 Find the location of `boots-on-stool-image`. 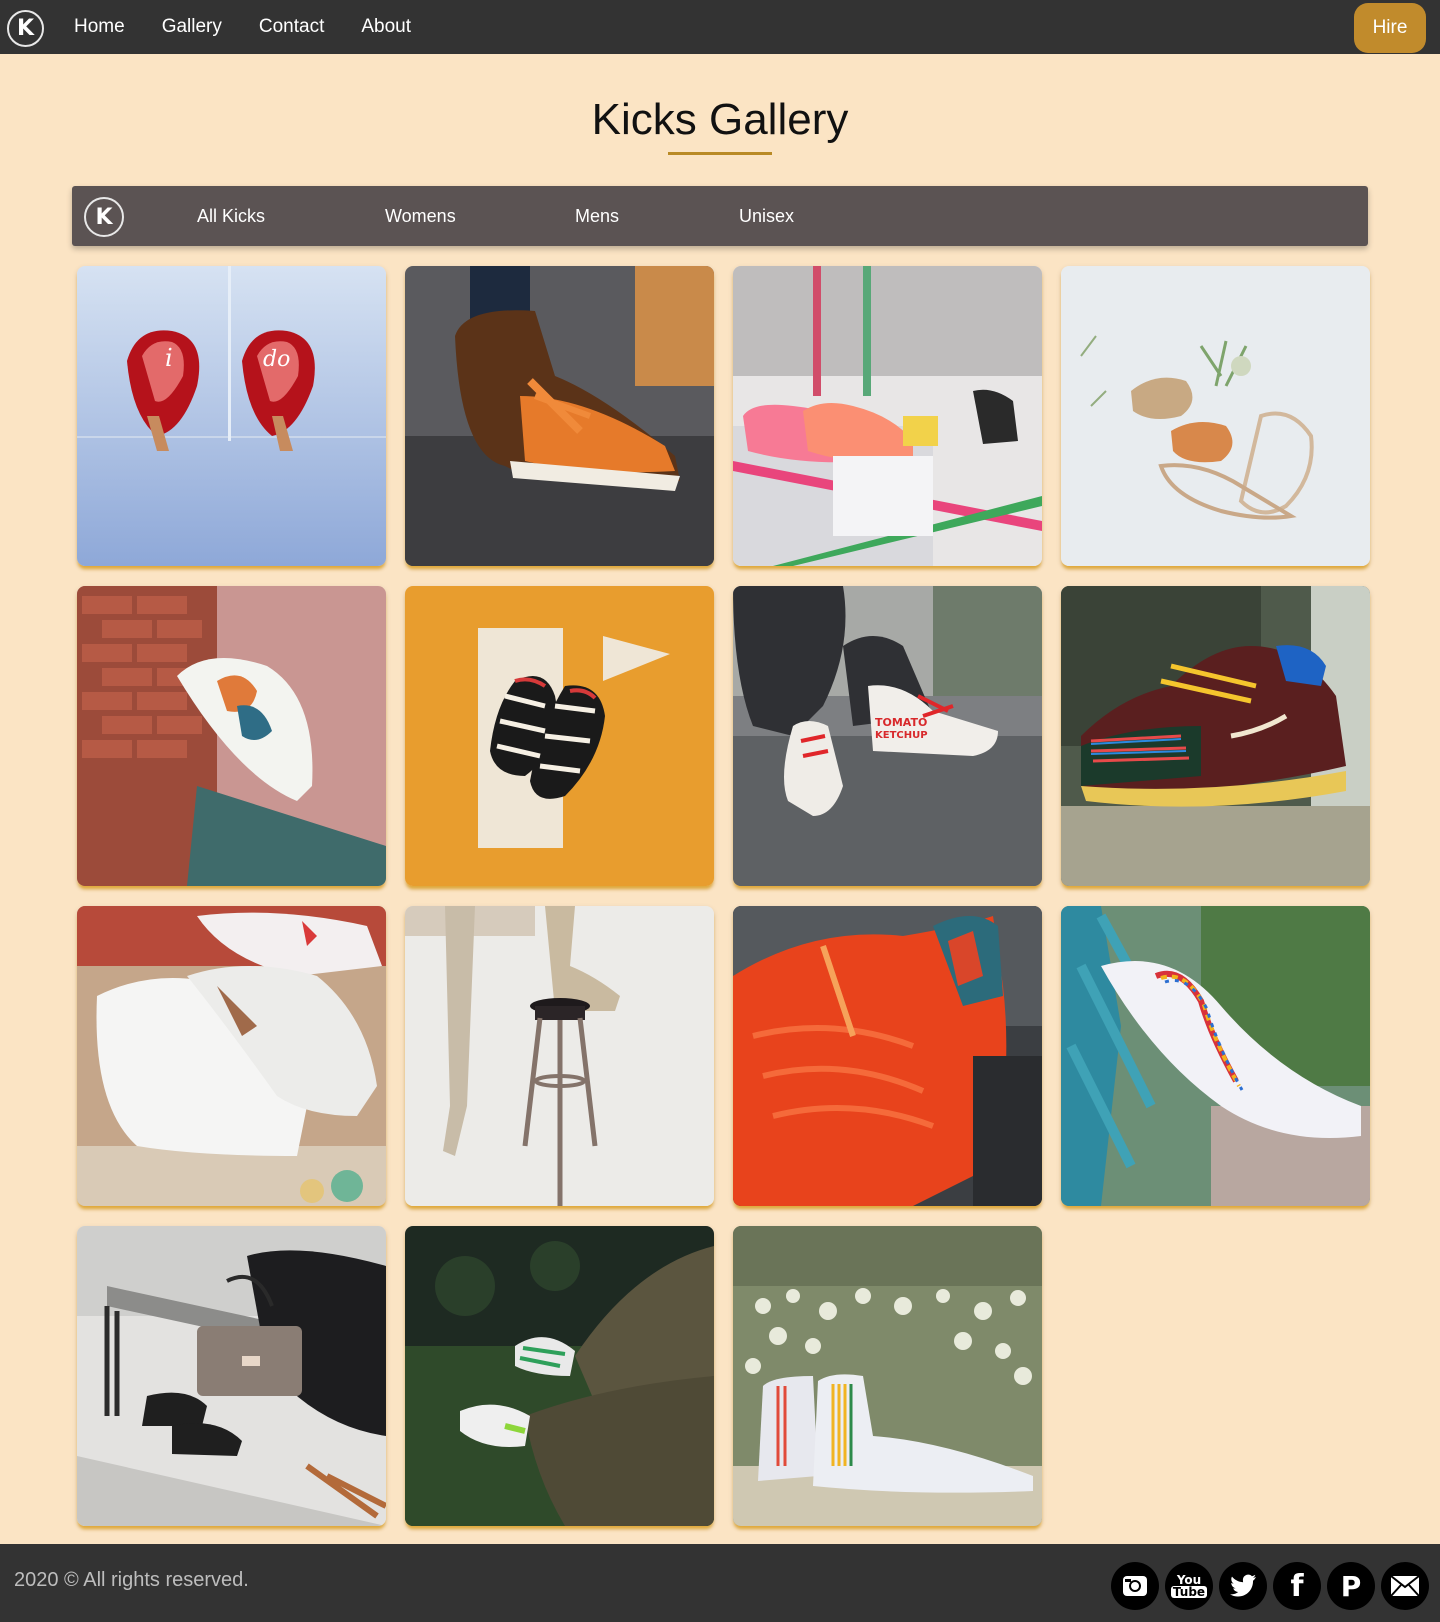

boots-on-stool-image is located at coordinates (559, 1056).